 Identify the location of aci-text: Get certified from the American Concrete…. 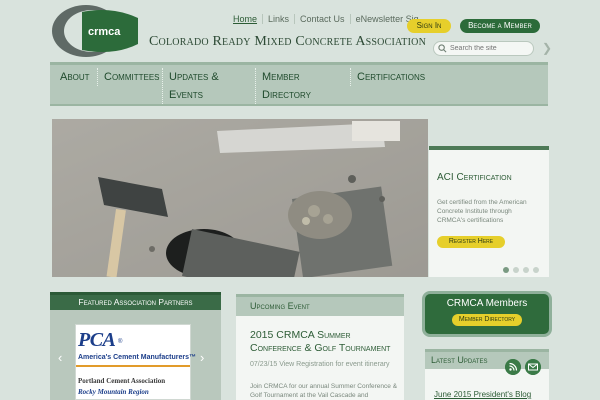
(482, 211).